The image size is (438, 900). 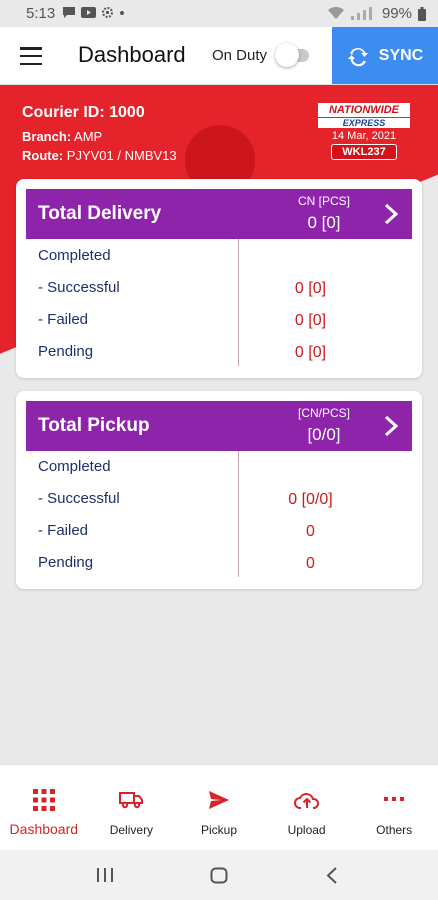 I want to click on on-duty-toggle, so click(x=292, y=55).